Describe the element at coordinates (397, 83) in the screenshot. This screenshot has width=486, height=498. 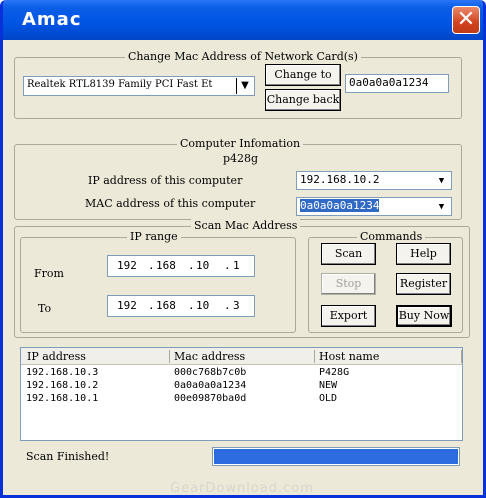
I see `mac-address-input: 0a0a0a0a1234` at that location.